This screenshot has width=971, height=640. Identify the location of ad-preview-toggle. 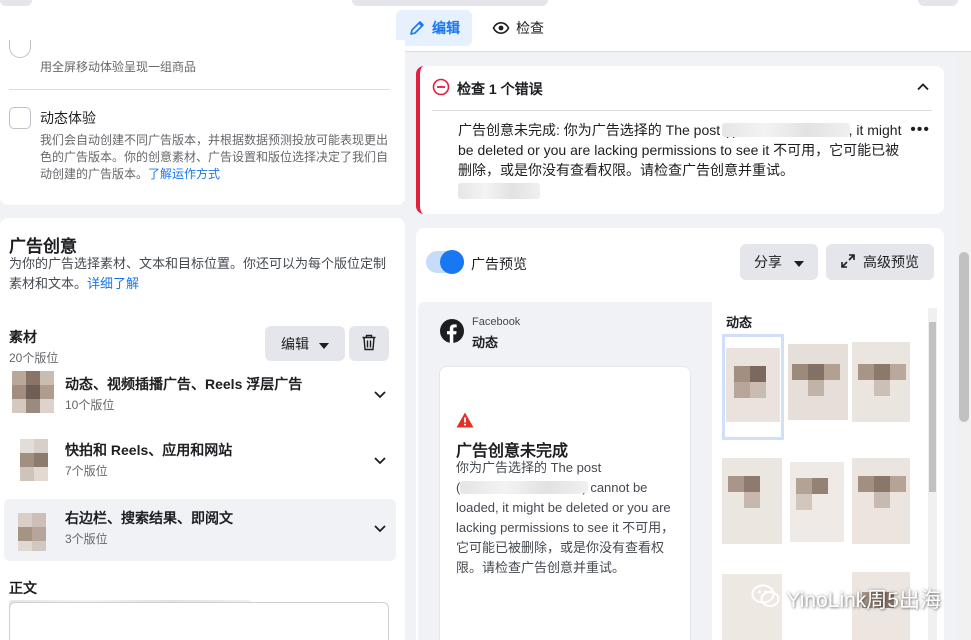
(445, 262).